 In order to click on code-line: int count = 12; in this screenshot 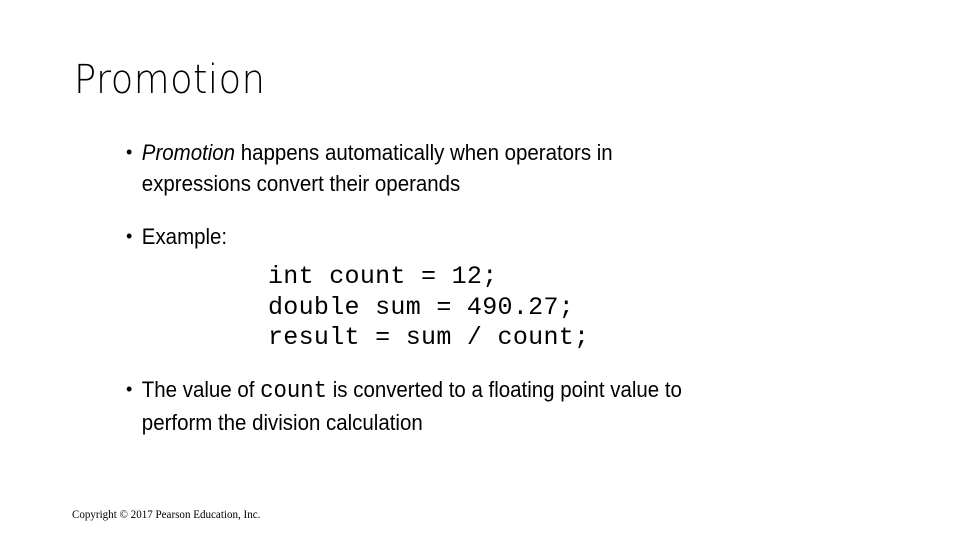, I will do `click(383, 276)`.